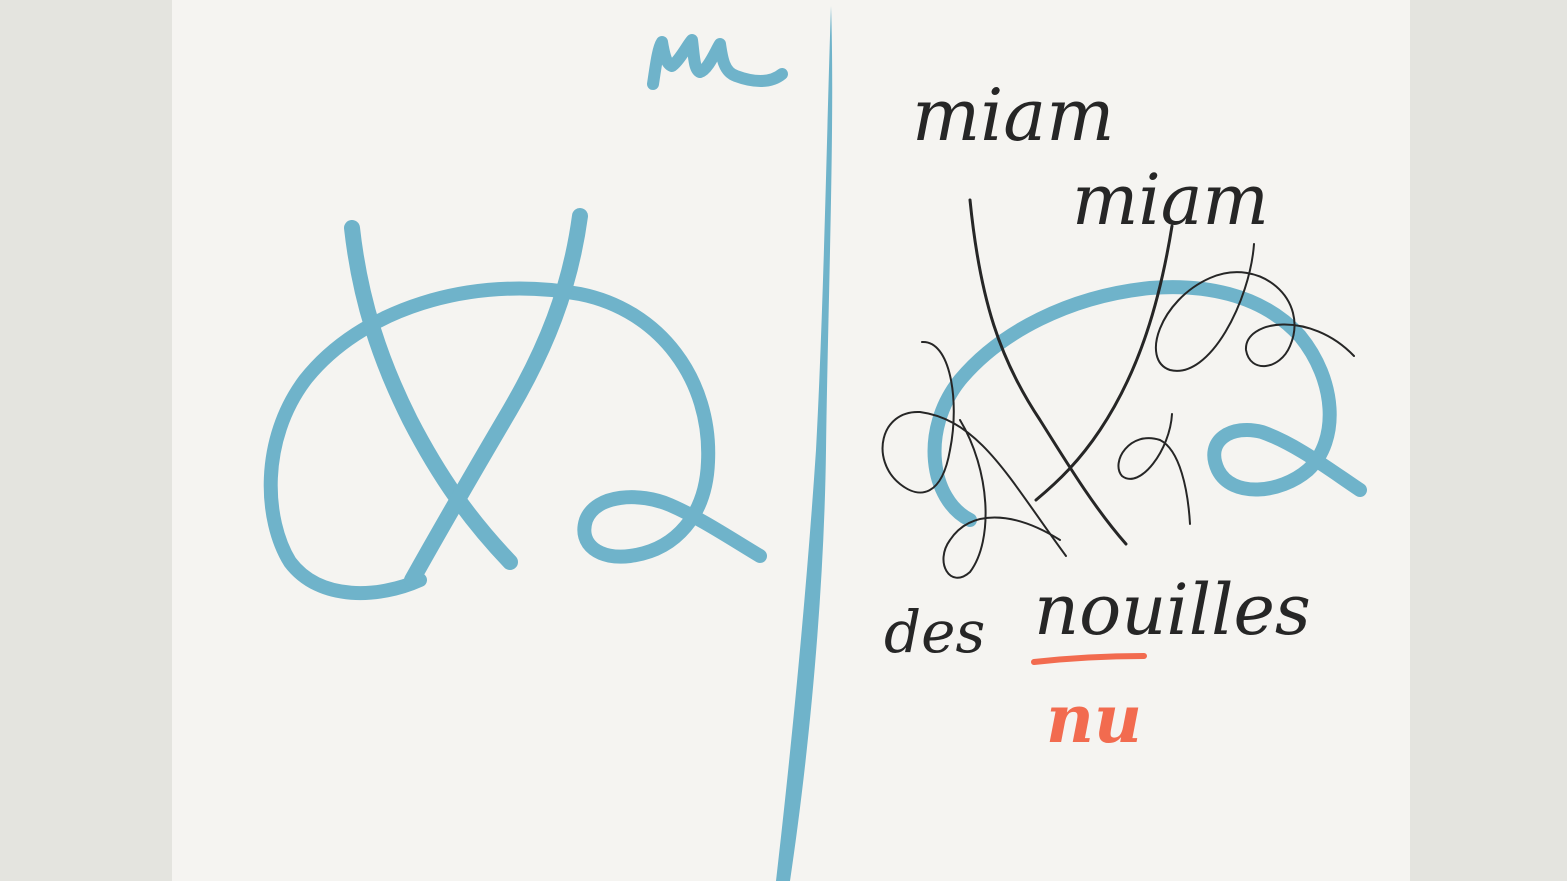 The image size is (1567, 881). Describe the element at coordinates (1089, 659) in the screenshot. I see `orange-underline` at that location.